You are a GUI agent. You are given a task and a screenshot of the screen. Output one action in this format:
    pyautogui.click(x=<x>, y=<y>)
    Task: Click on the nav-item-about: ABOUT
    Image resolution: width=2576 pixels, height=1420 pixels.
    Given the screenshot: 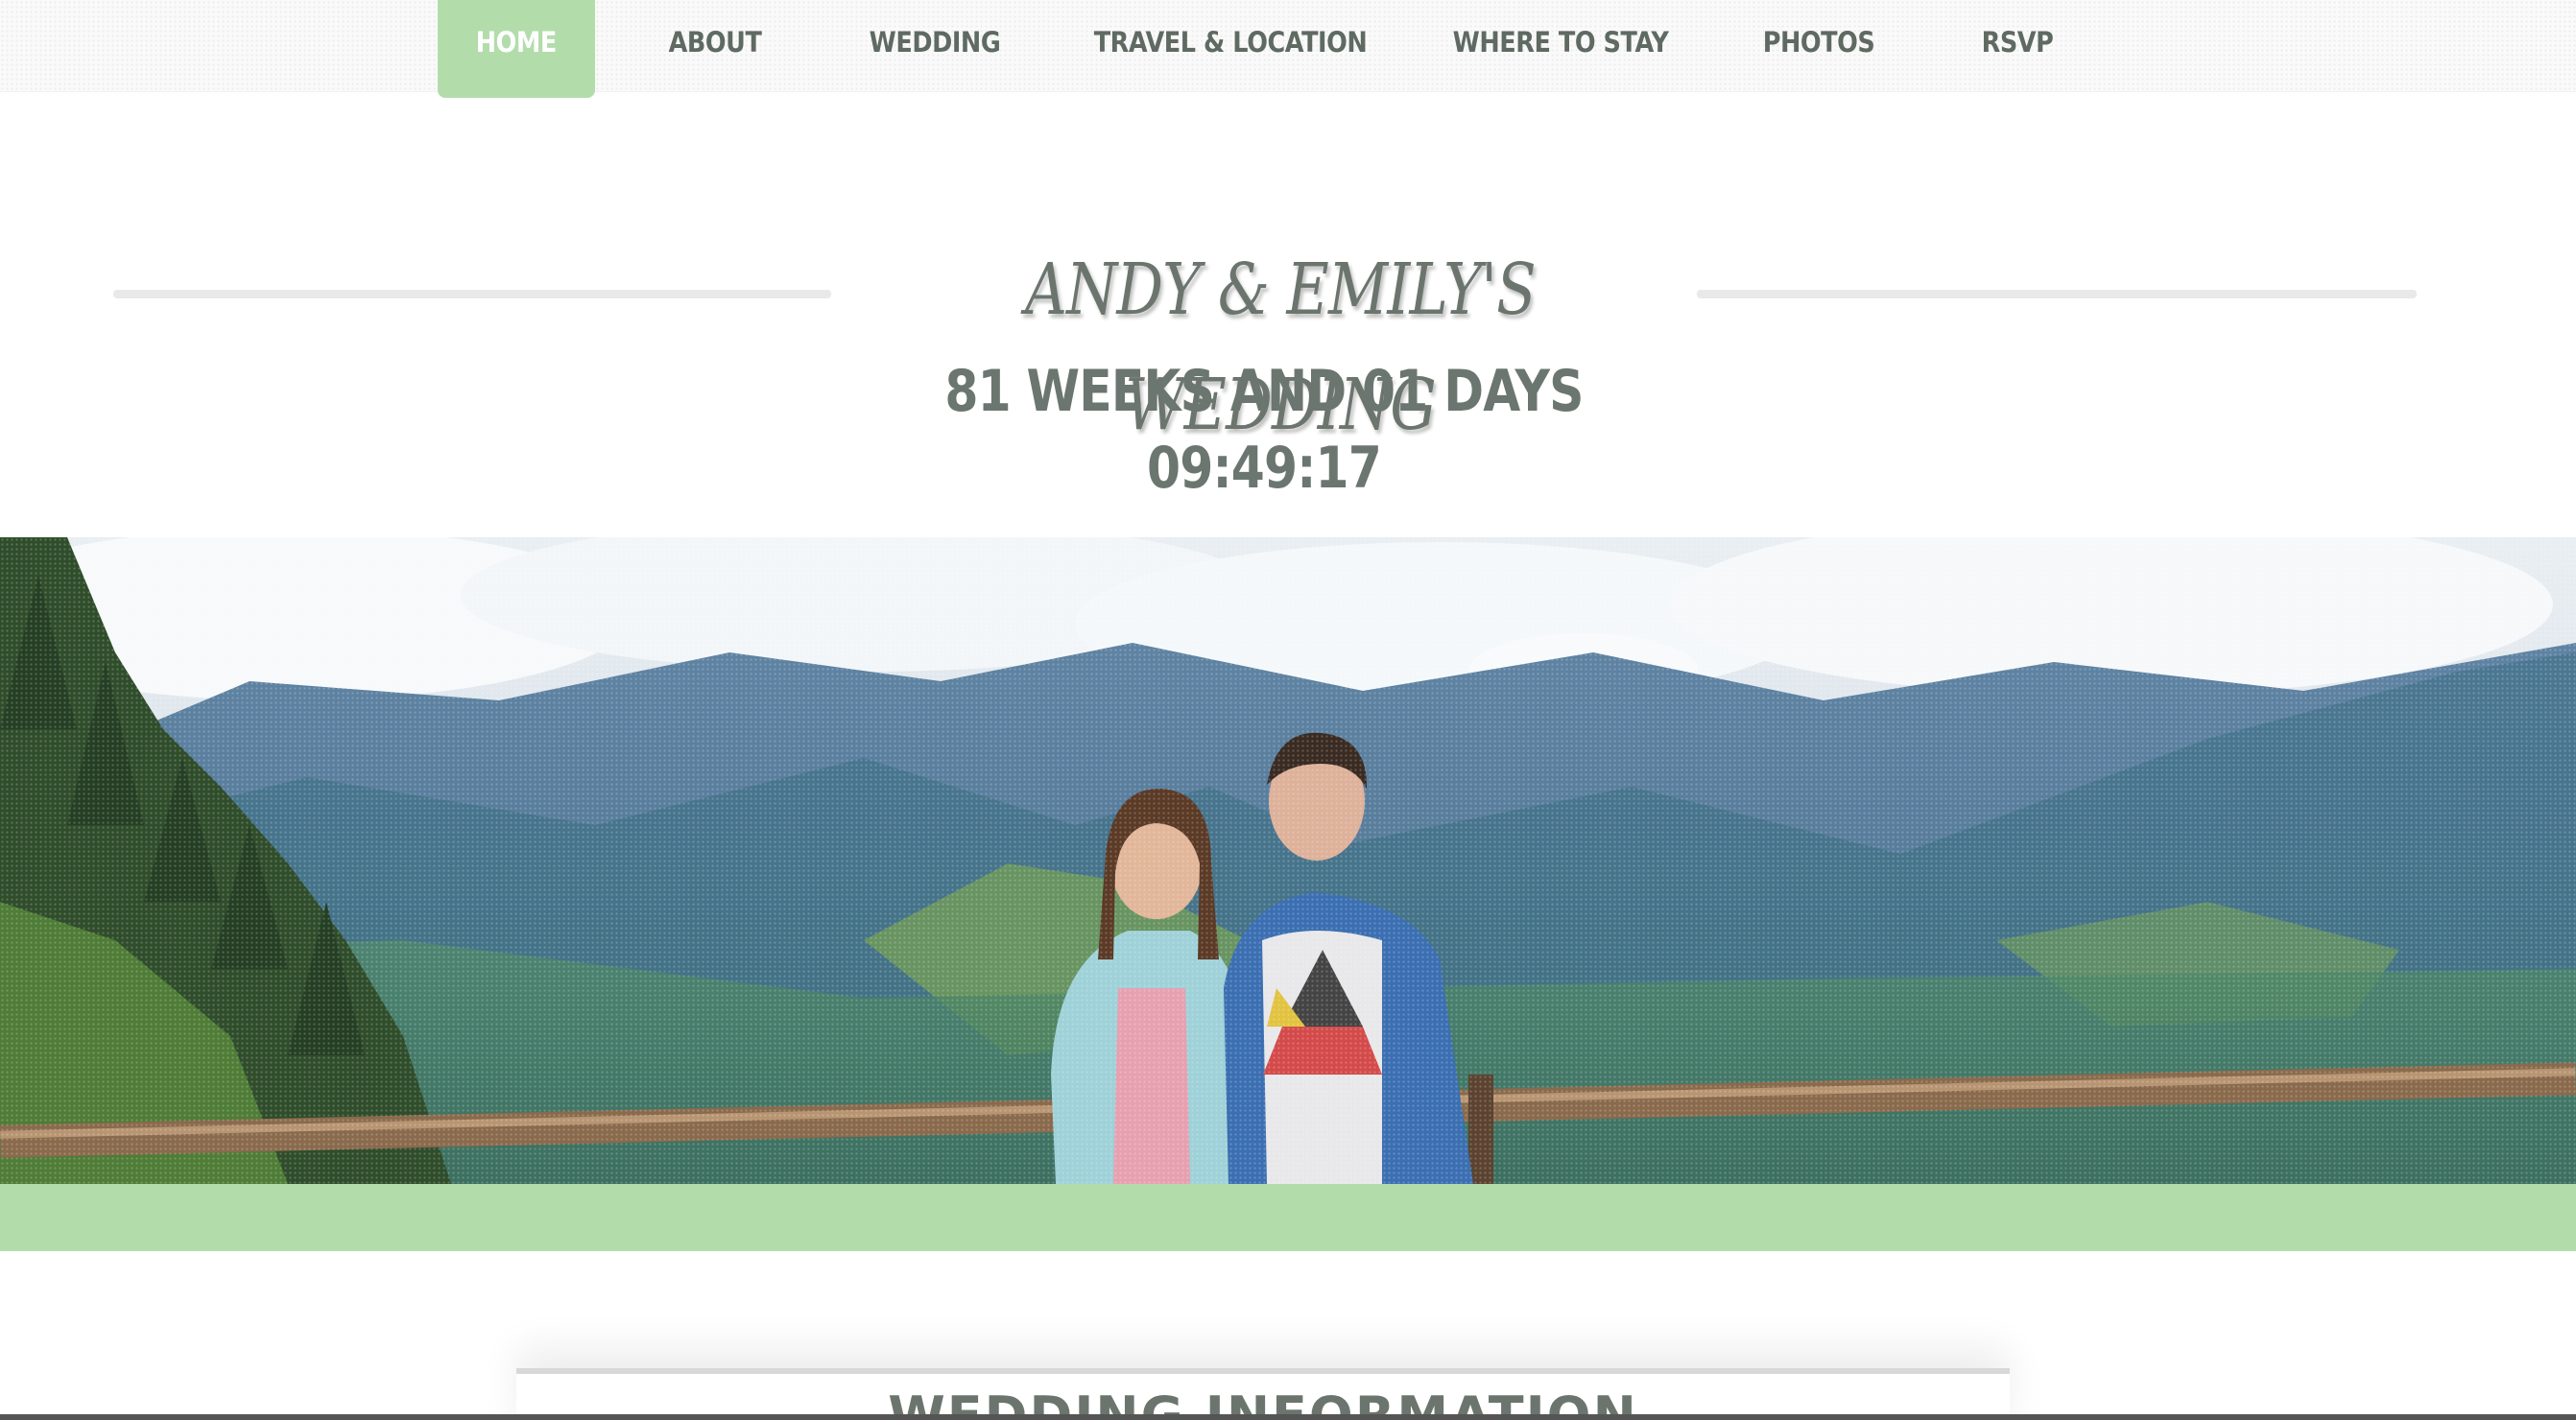 What is the action you would take?
    pyautogui.click(x=715, y=49)
    